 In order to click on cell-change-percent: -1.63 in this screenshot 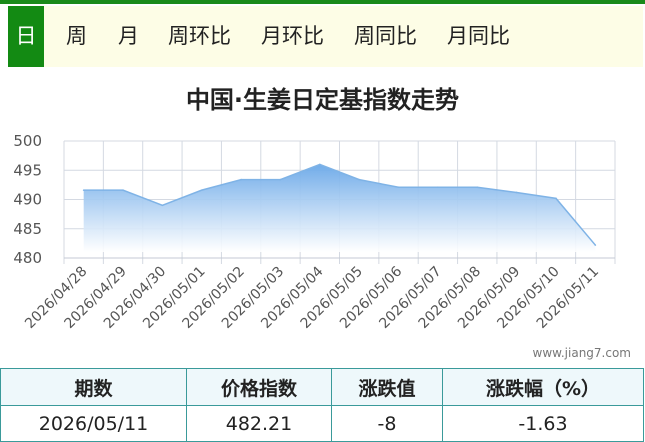, I will do `click(543, 423)`.